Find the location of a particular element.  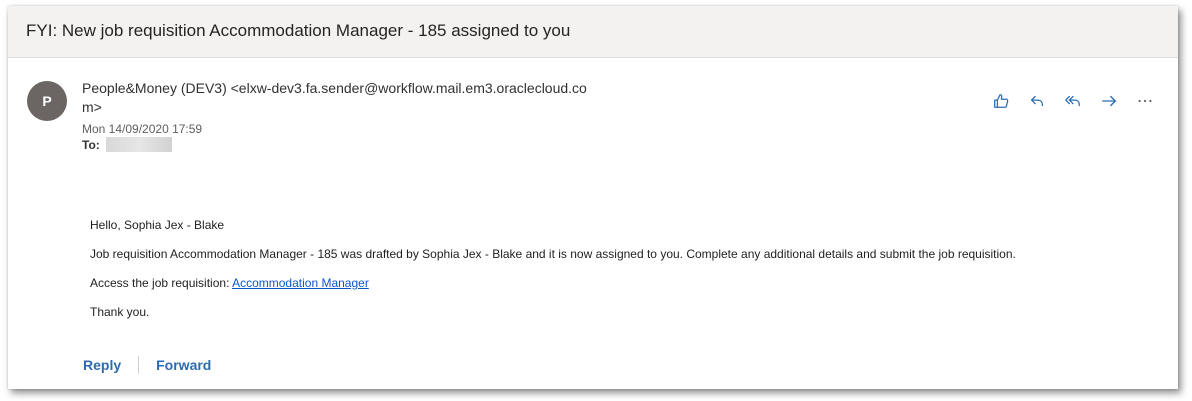

reply-icon is located at coordinates (1037, 101).